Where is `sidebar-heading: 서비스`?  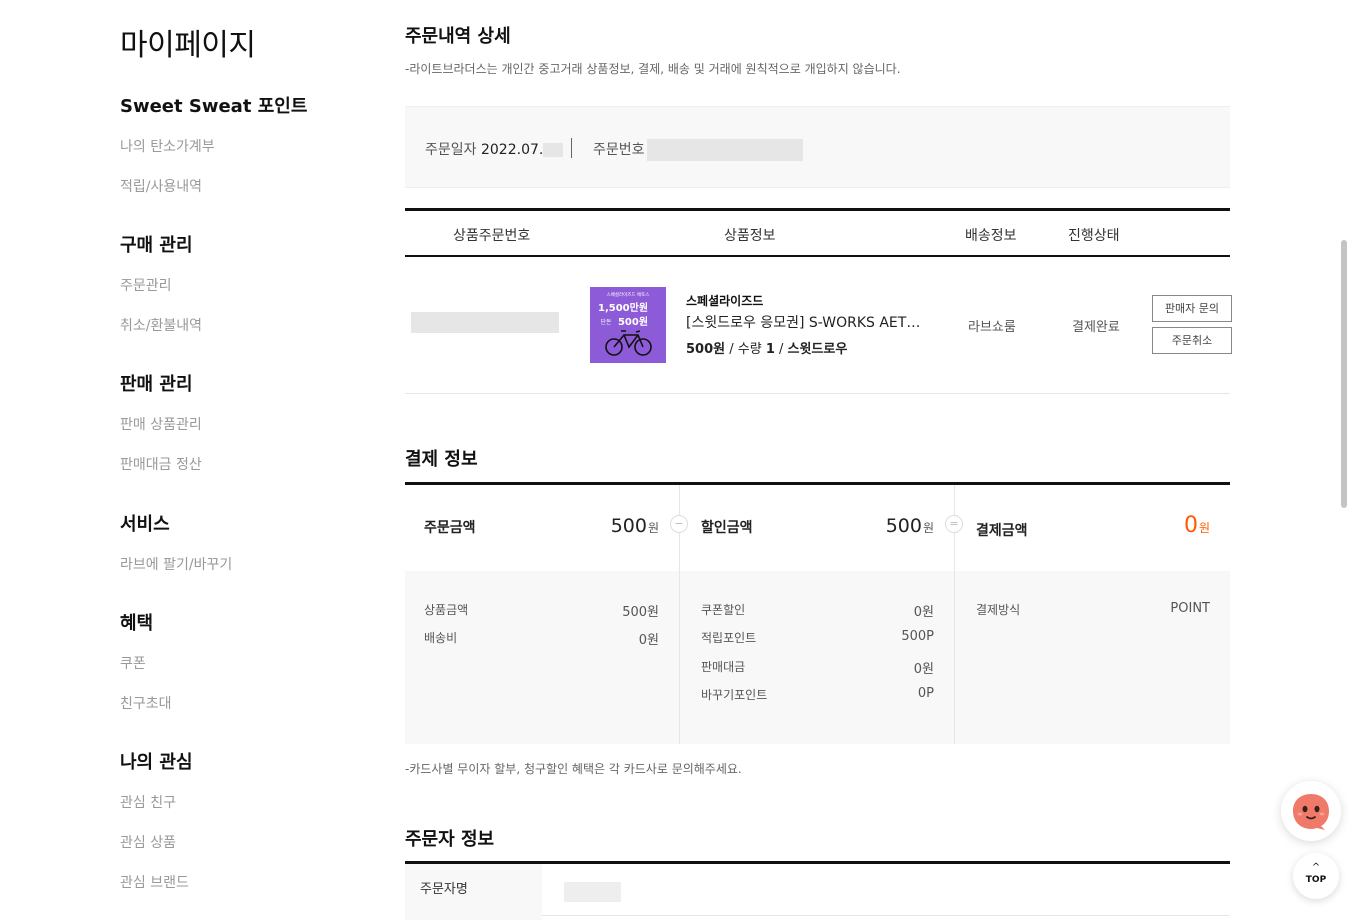
sidebar-heading: 서비스 is located at coordinates (145, 524).